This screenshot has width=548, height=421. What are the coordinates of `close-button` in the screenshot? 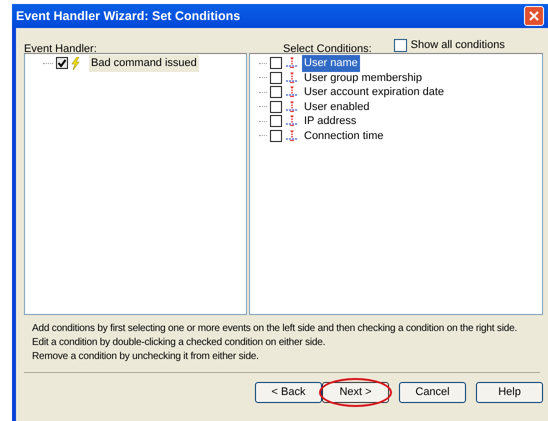 It's located at (534, 16).